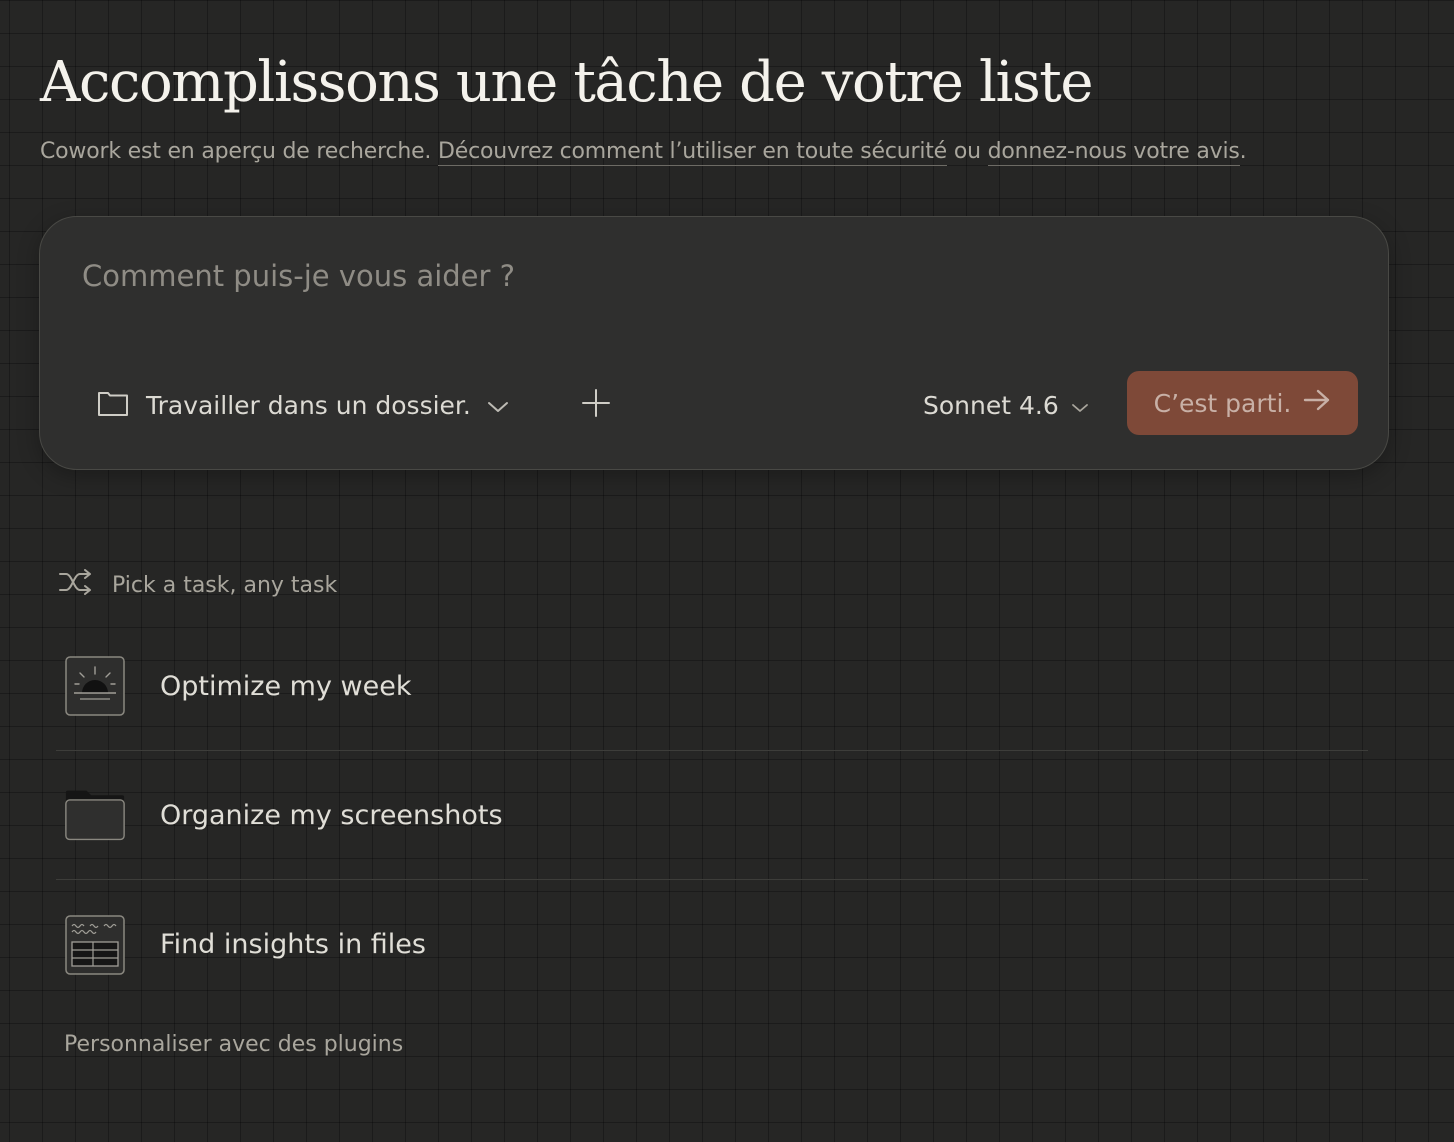  I want to click on model-selector: Sonnet 4.6, so click(1006, 405).